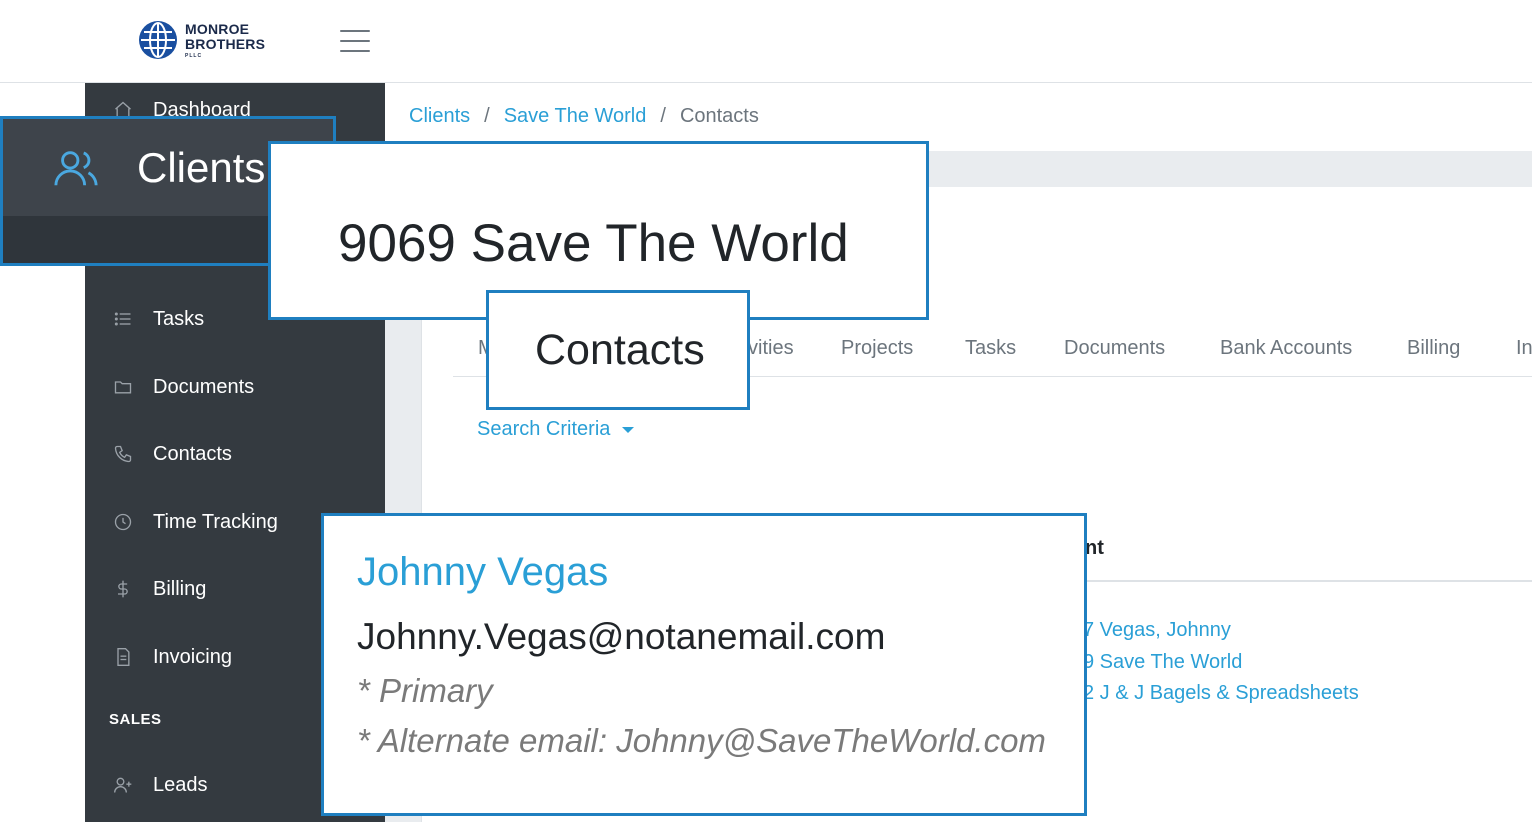 The height and width of the screenshot is (822, 1532). I want to click on client-link: 9 Save The World, so click(1221, 663).